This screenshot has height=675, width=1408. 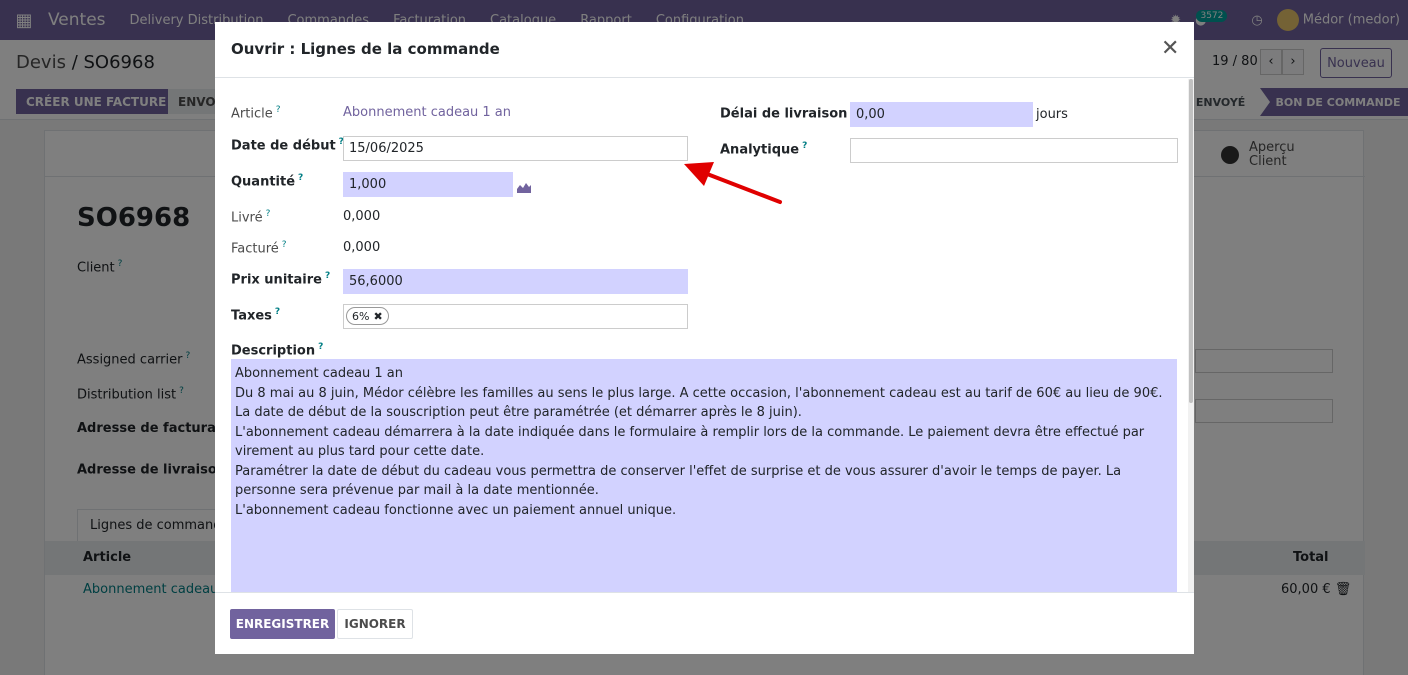 What do you see at coordinates (704, 50) in the screenshot?
I see `dialog-header: Ouvrir : Lignes de la commande ✕` at bounding box center [704, 50].